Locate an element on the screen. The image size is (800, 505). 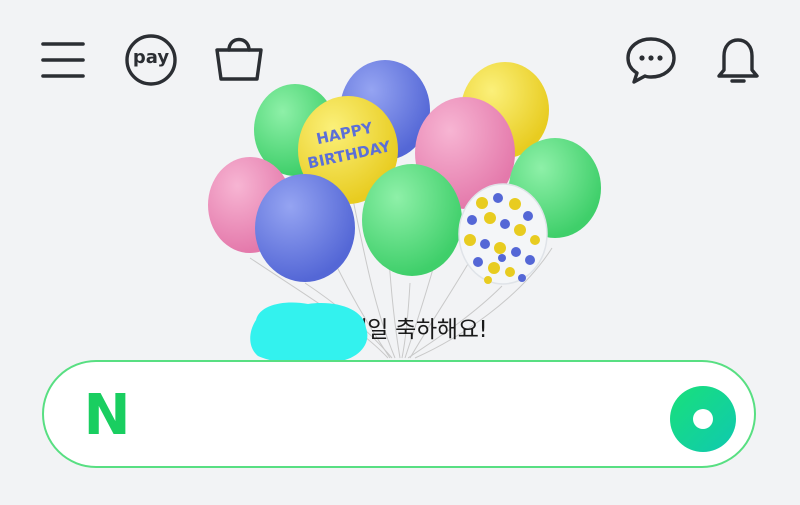
chat-button is located at coordinates (651, 60).